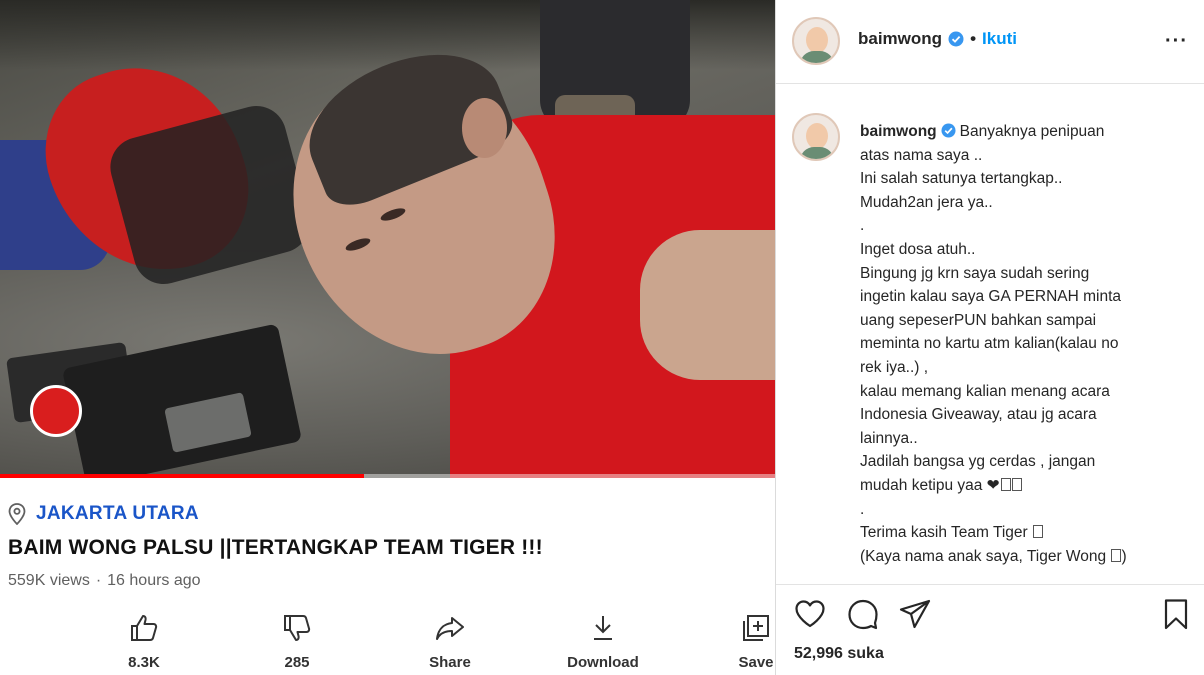 The height and width of the screenshot is (675, 1204). What do you see at coordinates (921, 155) in the screenshot?
I see `caption-line: atas nama saya ..` at bounding box center [921, 155].